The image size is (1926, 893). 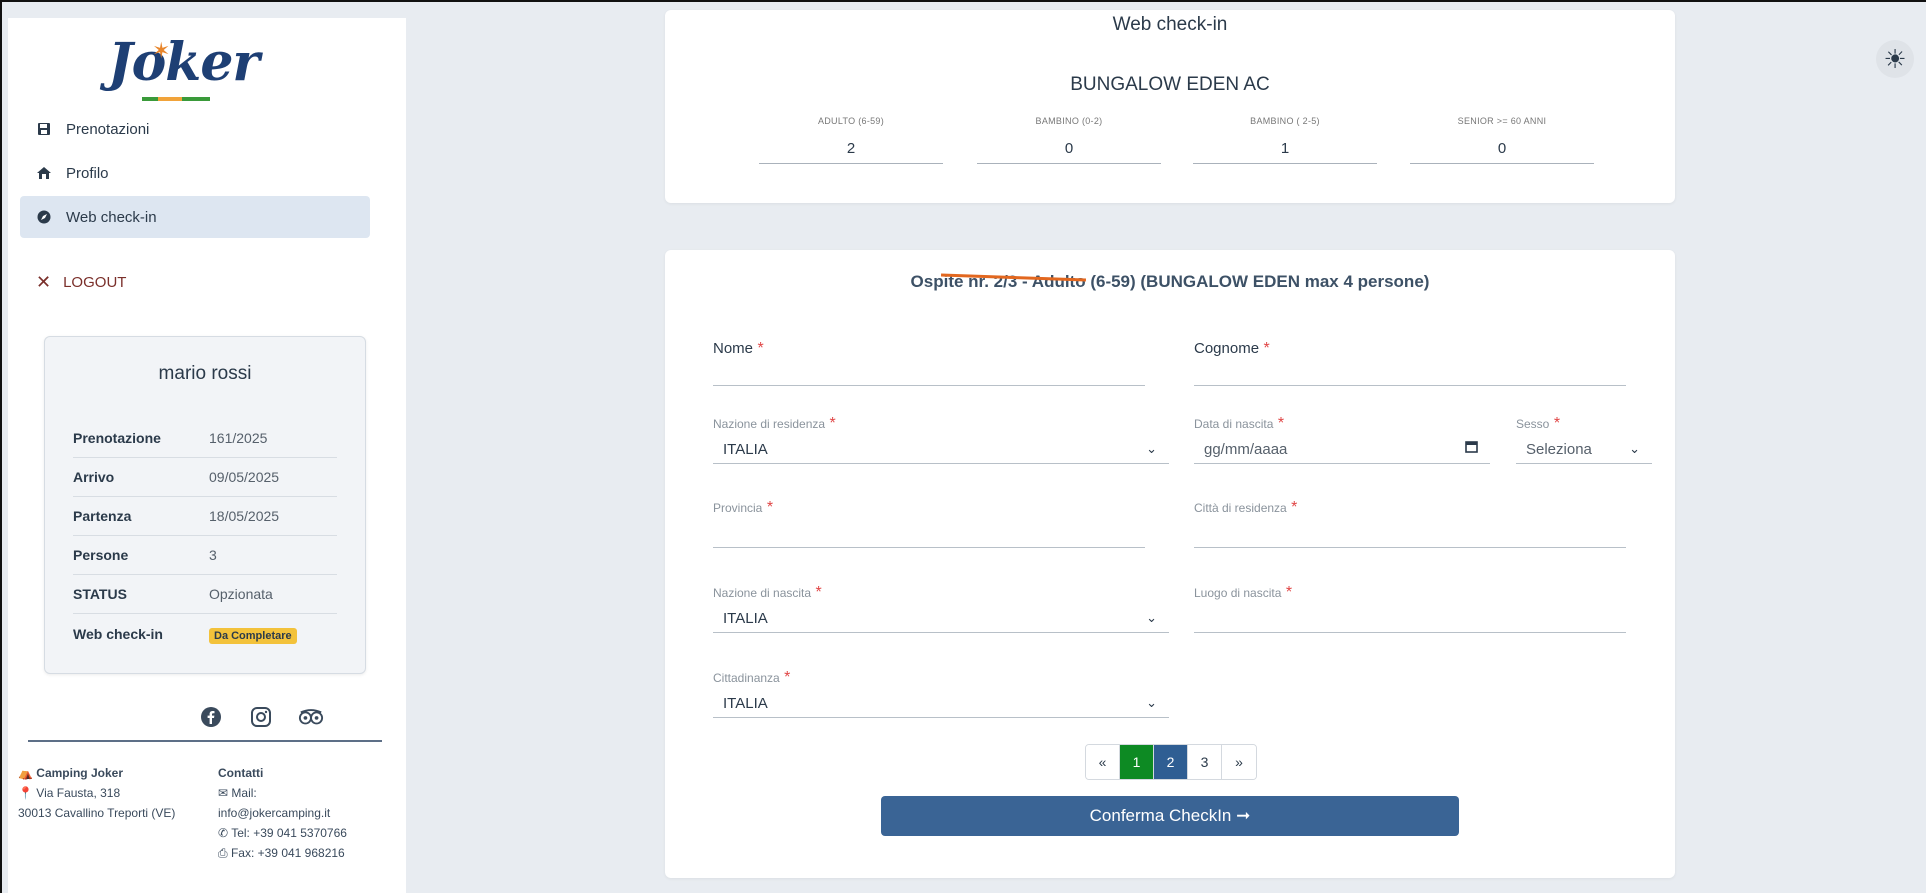 What do you see at coordinates (117, 438) in the screenshot?
I see `info-key: Prenotazione` at bounding box center [117, 438].